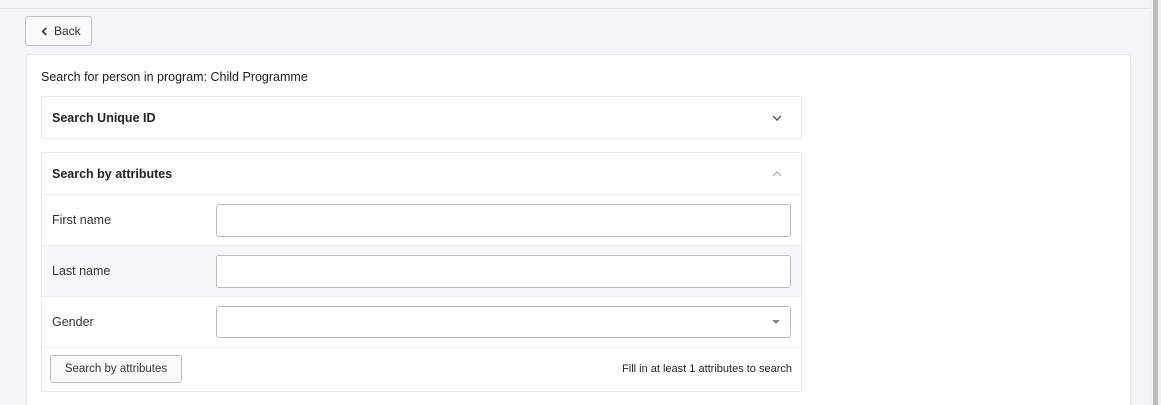 This screenshot has width=1161, height=405. What do you see at coordinates (575, 4) in the screenshot?
I see `top-bar` at bounding box center [575, 4].